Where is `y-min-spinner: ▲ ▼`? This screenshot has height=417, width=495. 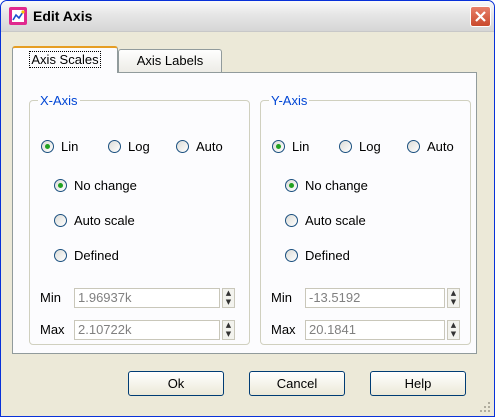
y-min-spinner: ▲ ▼ is located at coordinates (453, 298).